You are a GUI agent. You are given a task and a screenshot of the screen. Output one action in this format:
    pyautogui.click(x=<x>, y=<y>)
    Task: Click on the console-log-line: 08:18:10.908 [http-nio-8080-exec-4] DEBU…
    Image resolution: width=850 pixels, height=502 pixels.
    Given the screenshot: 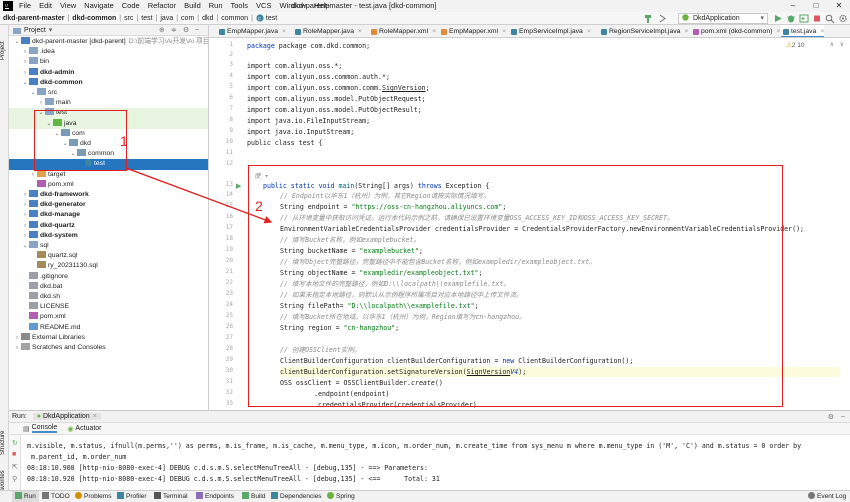 What is the action you would take?
    pyautogui.click(x=227, y=468)
    